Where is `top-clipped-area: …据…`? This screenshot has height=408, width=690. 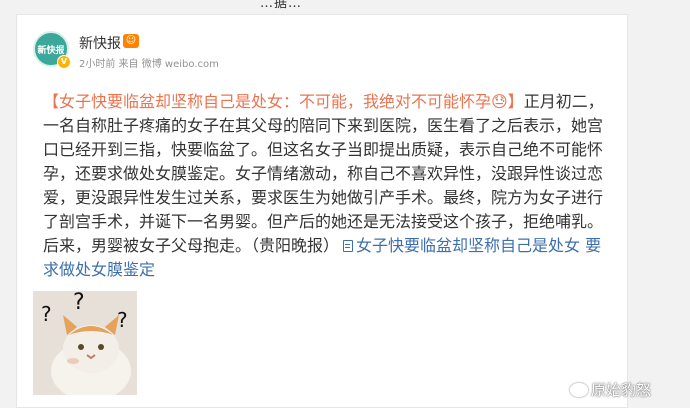 top-clipped-area: …据… is located at coordinates (345, 5).